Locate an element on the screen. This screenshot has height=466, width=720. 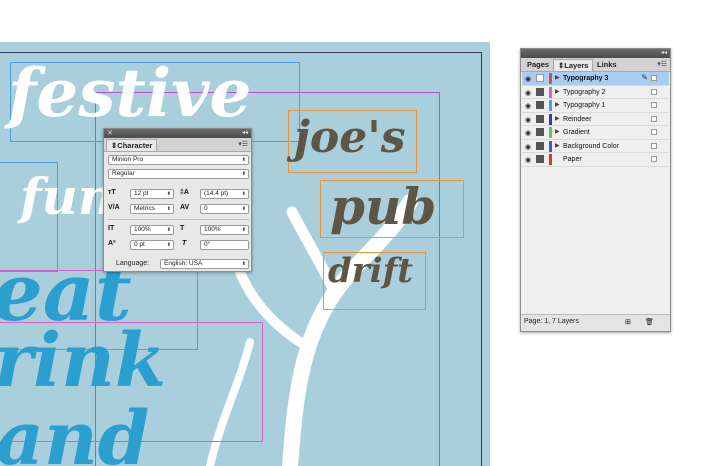
panel-titlebar: ✕ ◂◂ is located at coordinates (177, 133).